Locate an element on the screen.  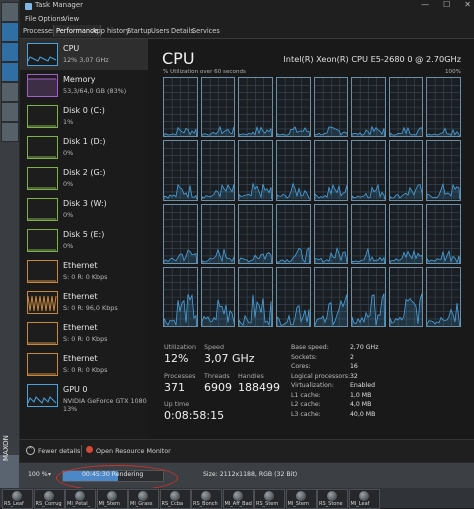
maximize-button: ☐ is located at coordinates (446, 6).